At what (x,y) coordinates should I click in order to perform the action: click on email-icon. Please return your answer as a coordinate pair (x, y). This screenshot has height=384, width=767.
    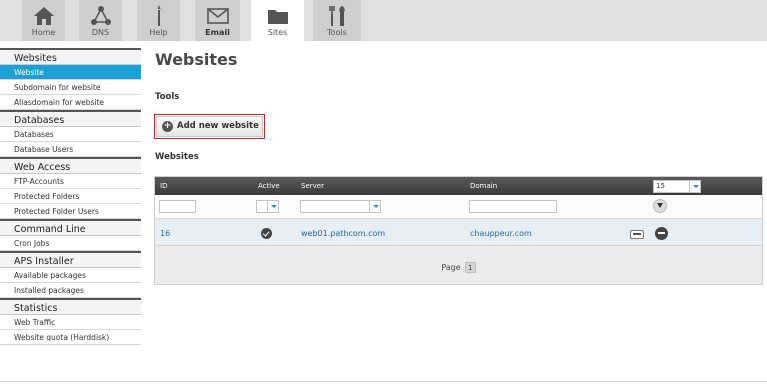
    Looking at the image, I should click on (217, 16).